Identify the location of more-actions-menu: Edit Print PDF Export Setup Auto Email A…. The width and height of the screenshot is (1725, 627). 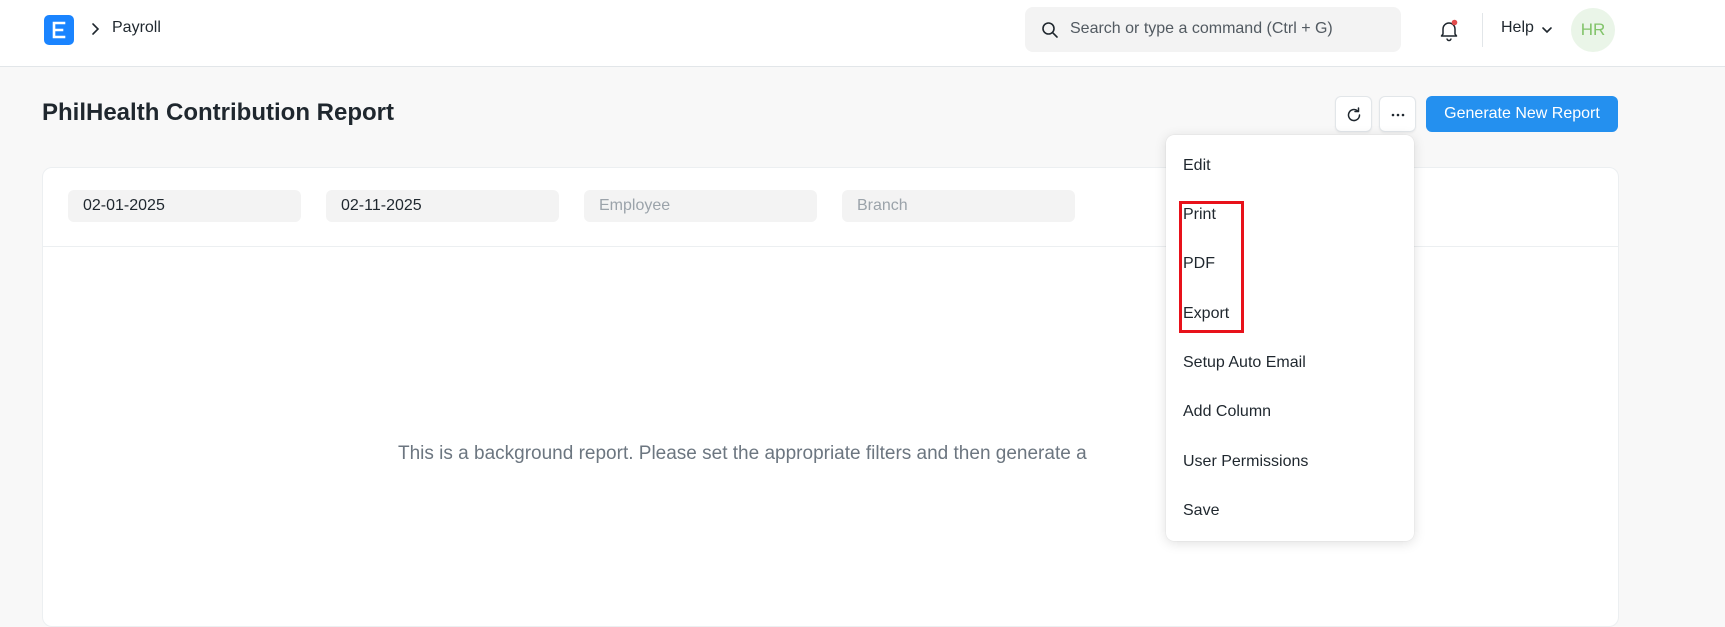
(1290, 338).